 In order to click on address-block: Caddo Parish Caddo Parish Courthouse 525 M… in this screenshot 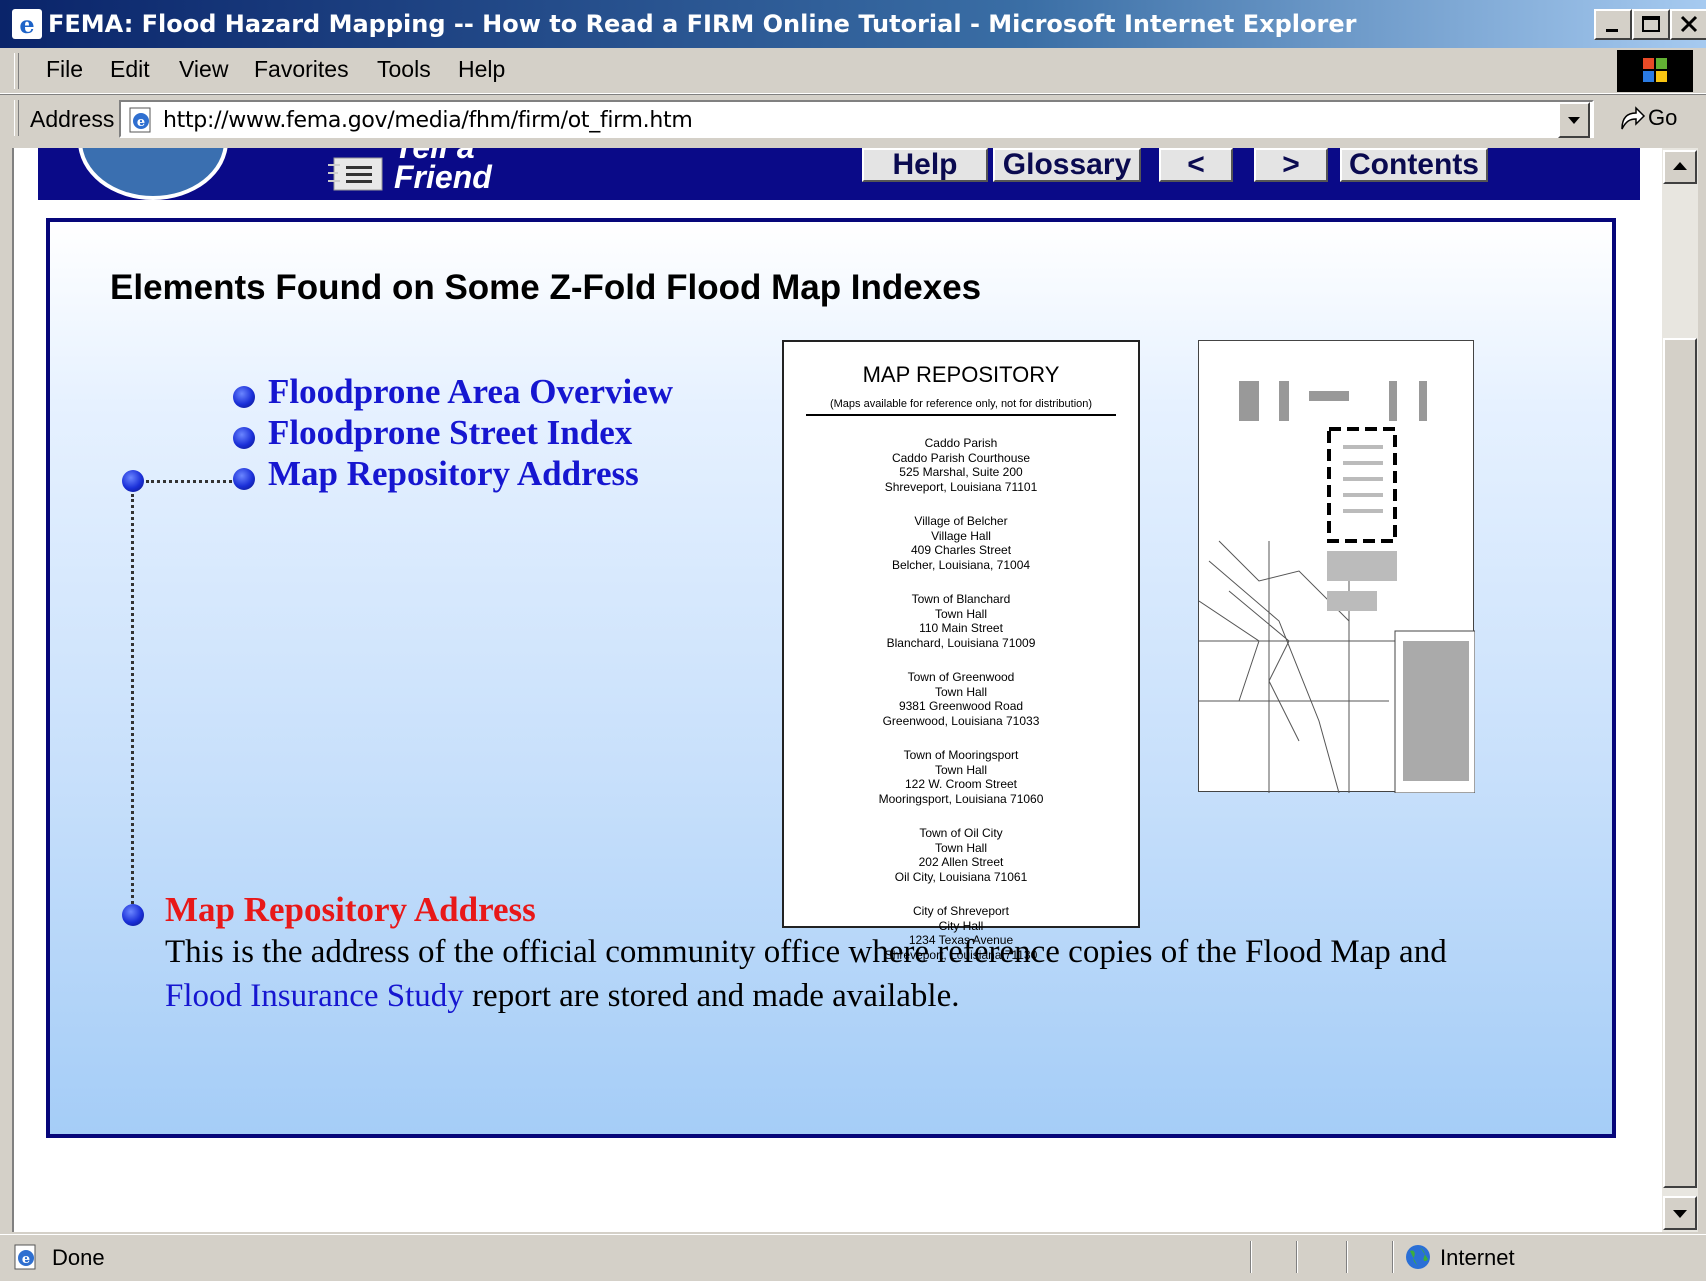, I will do `click(961, 465)`.